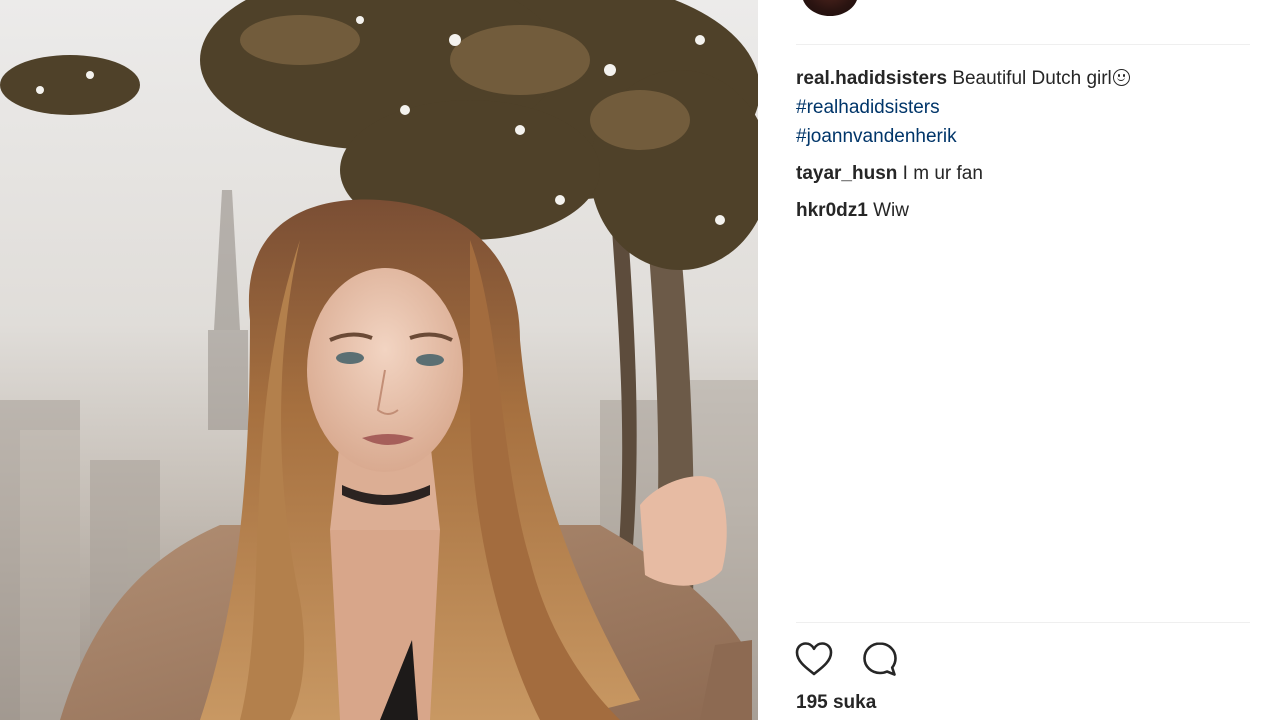  Describe the element at coordinates (891, 210) in the screenshot. I see `comment-text: Wiw` at that location.